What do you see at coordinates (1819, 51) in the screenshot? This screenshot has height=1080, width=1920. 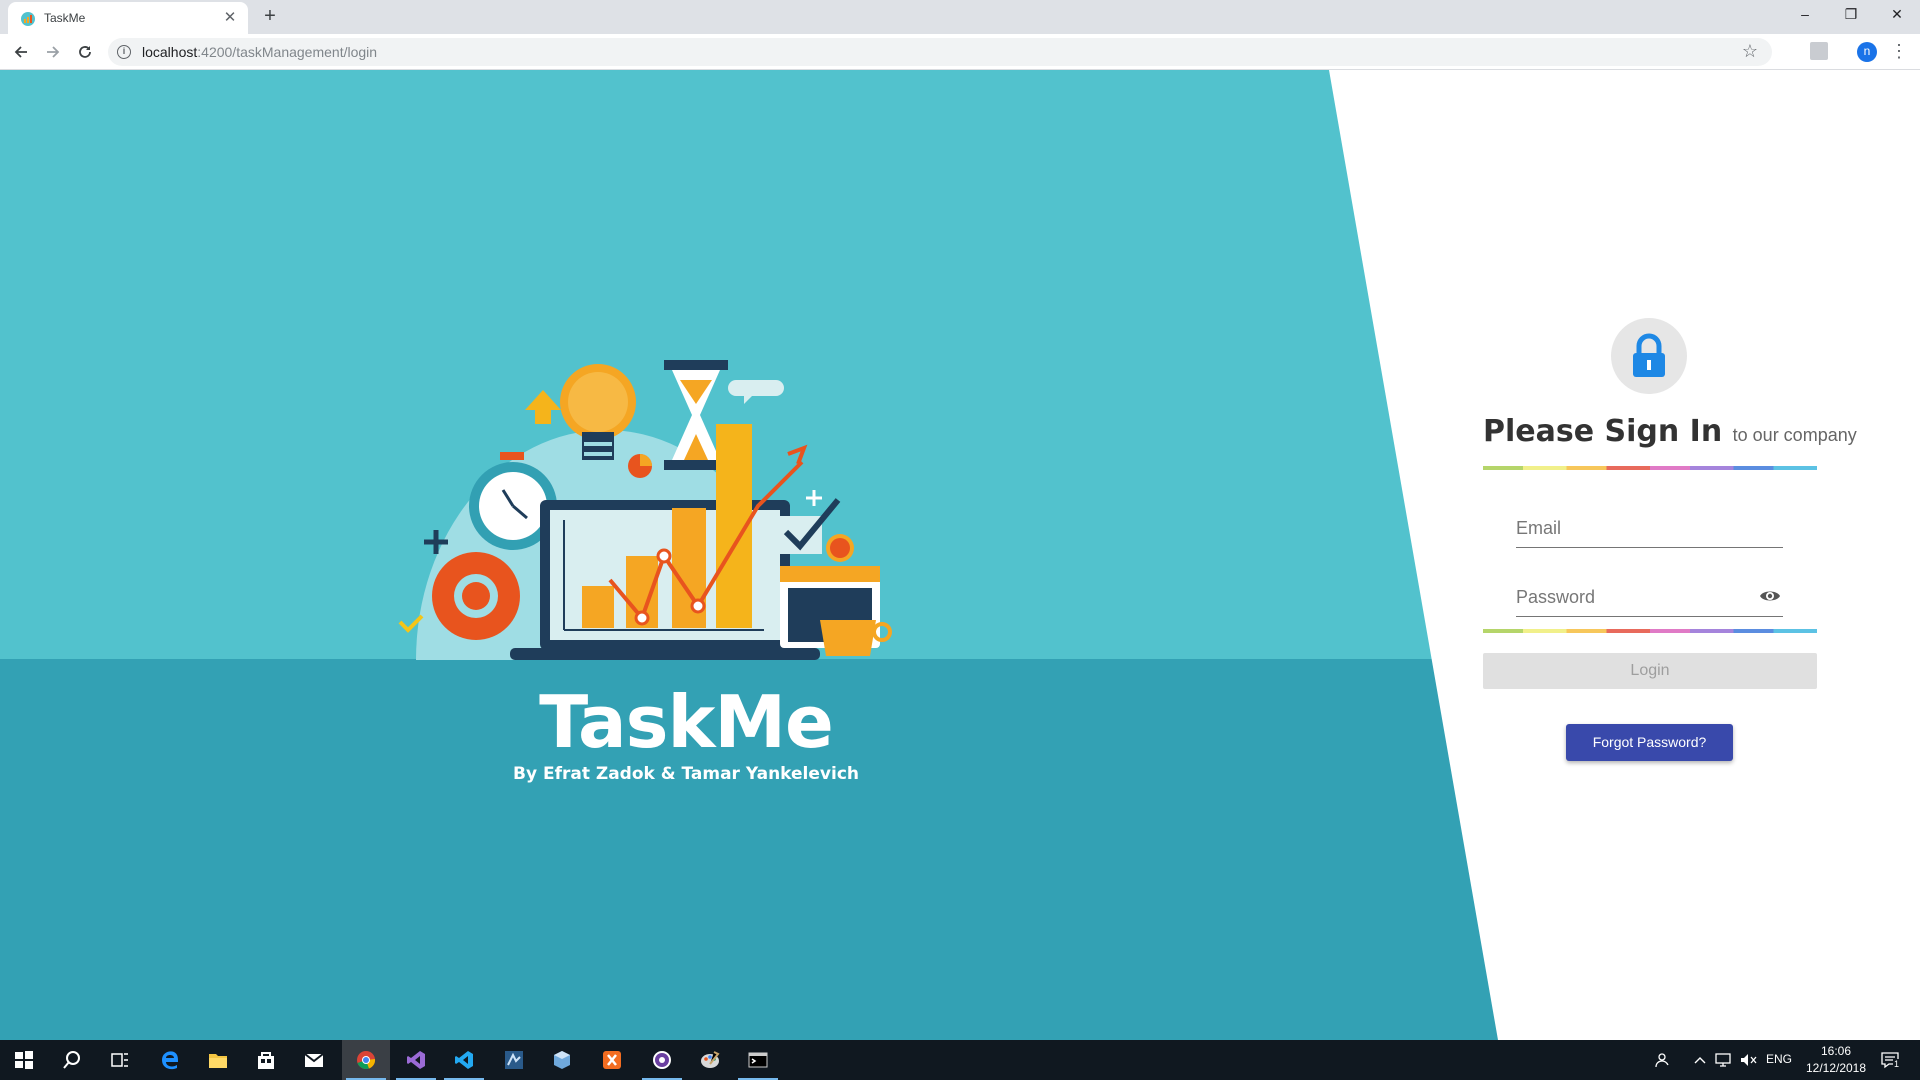 I see `extension-icon` at bounding box center [1819, 51].